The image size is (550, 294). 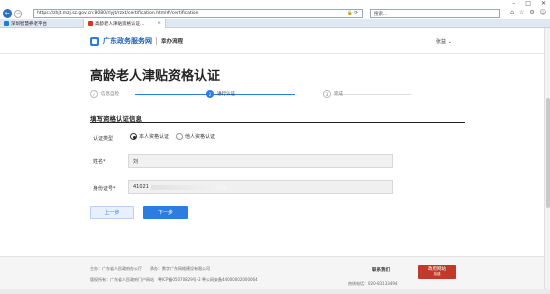 I want to click on close-tab-icon: ×, so click(x=159, y=23).